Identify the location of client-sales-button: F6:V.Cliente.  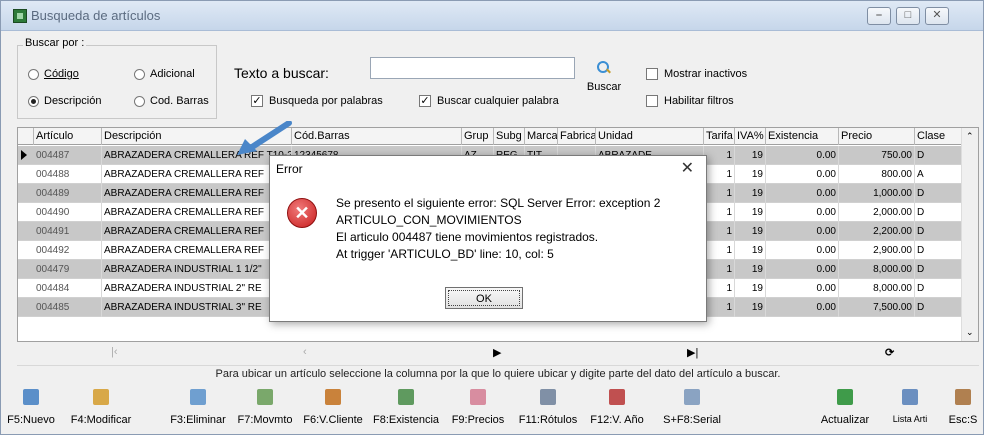
(333, 409).